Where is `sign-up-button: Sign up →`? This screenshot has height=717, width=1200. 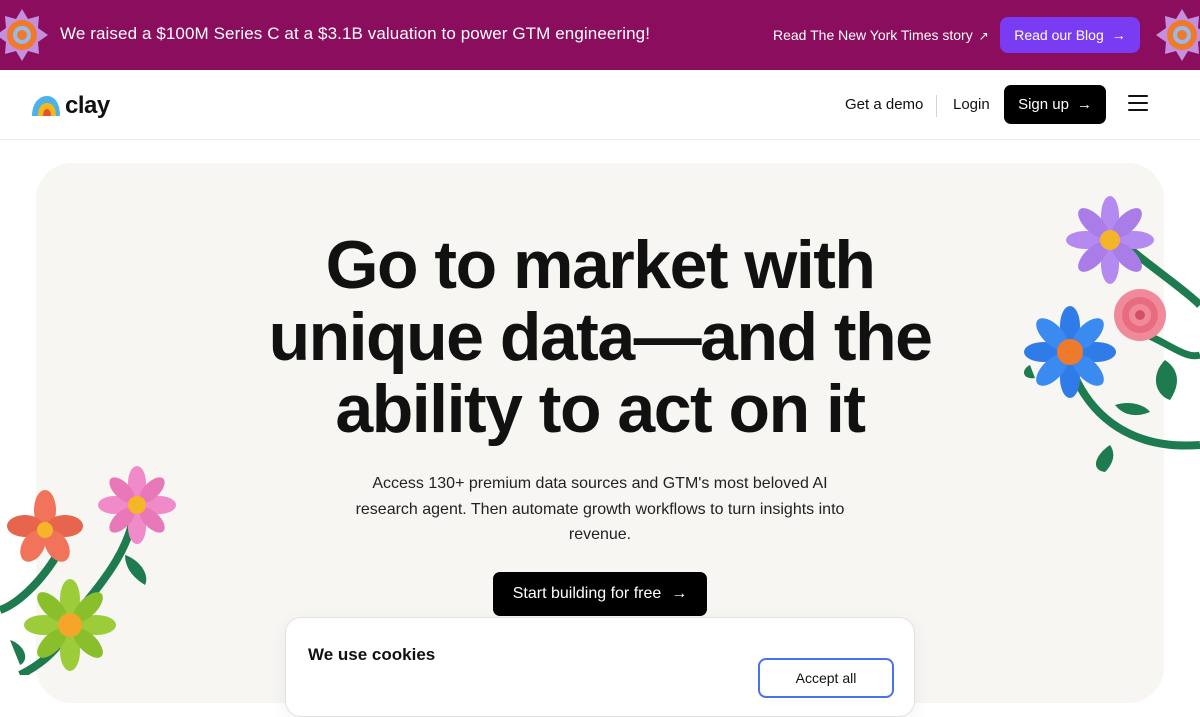 sign-up-button: Sign up → is located at coordinates (1055, 104).